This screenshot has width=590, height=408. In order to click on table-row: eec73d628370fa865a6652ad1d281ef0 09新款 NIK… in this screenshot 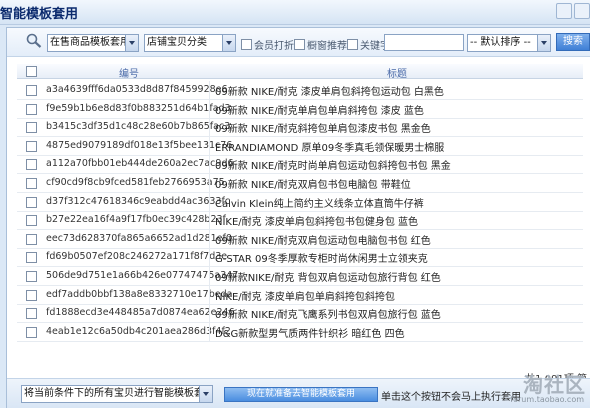, I will do `click(300, 239)`.